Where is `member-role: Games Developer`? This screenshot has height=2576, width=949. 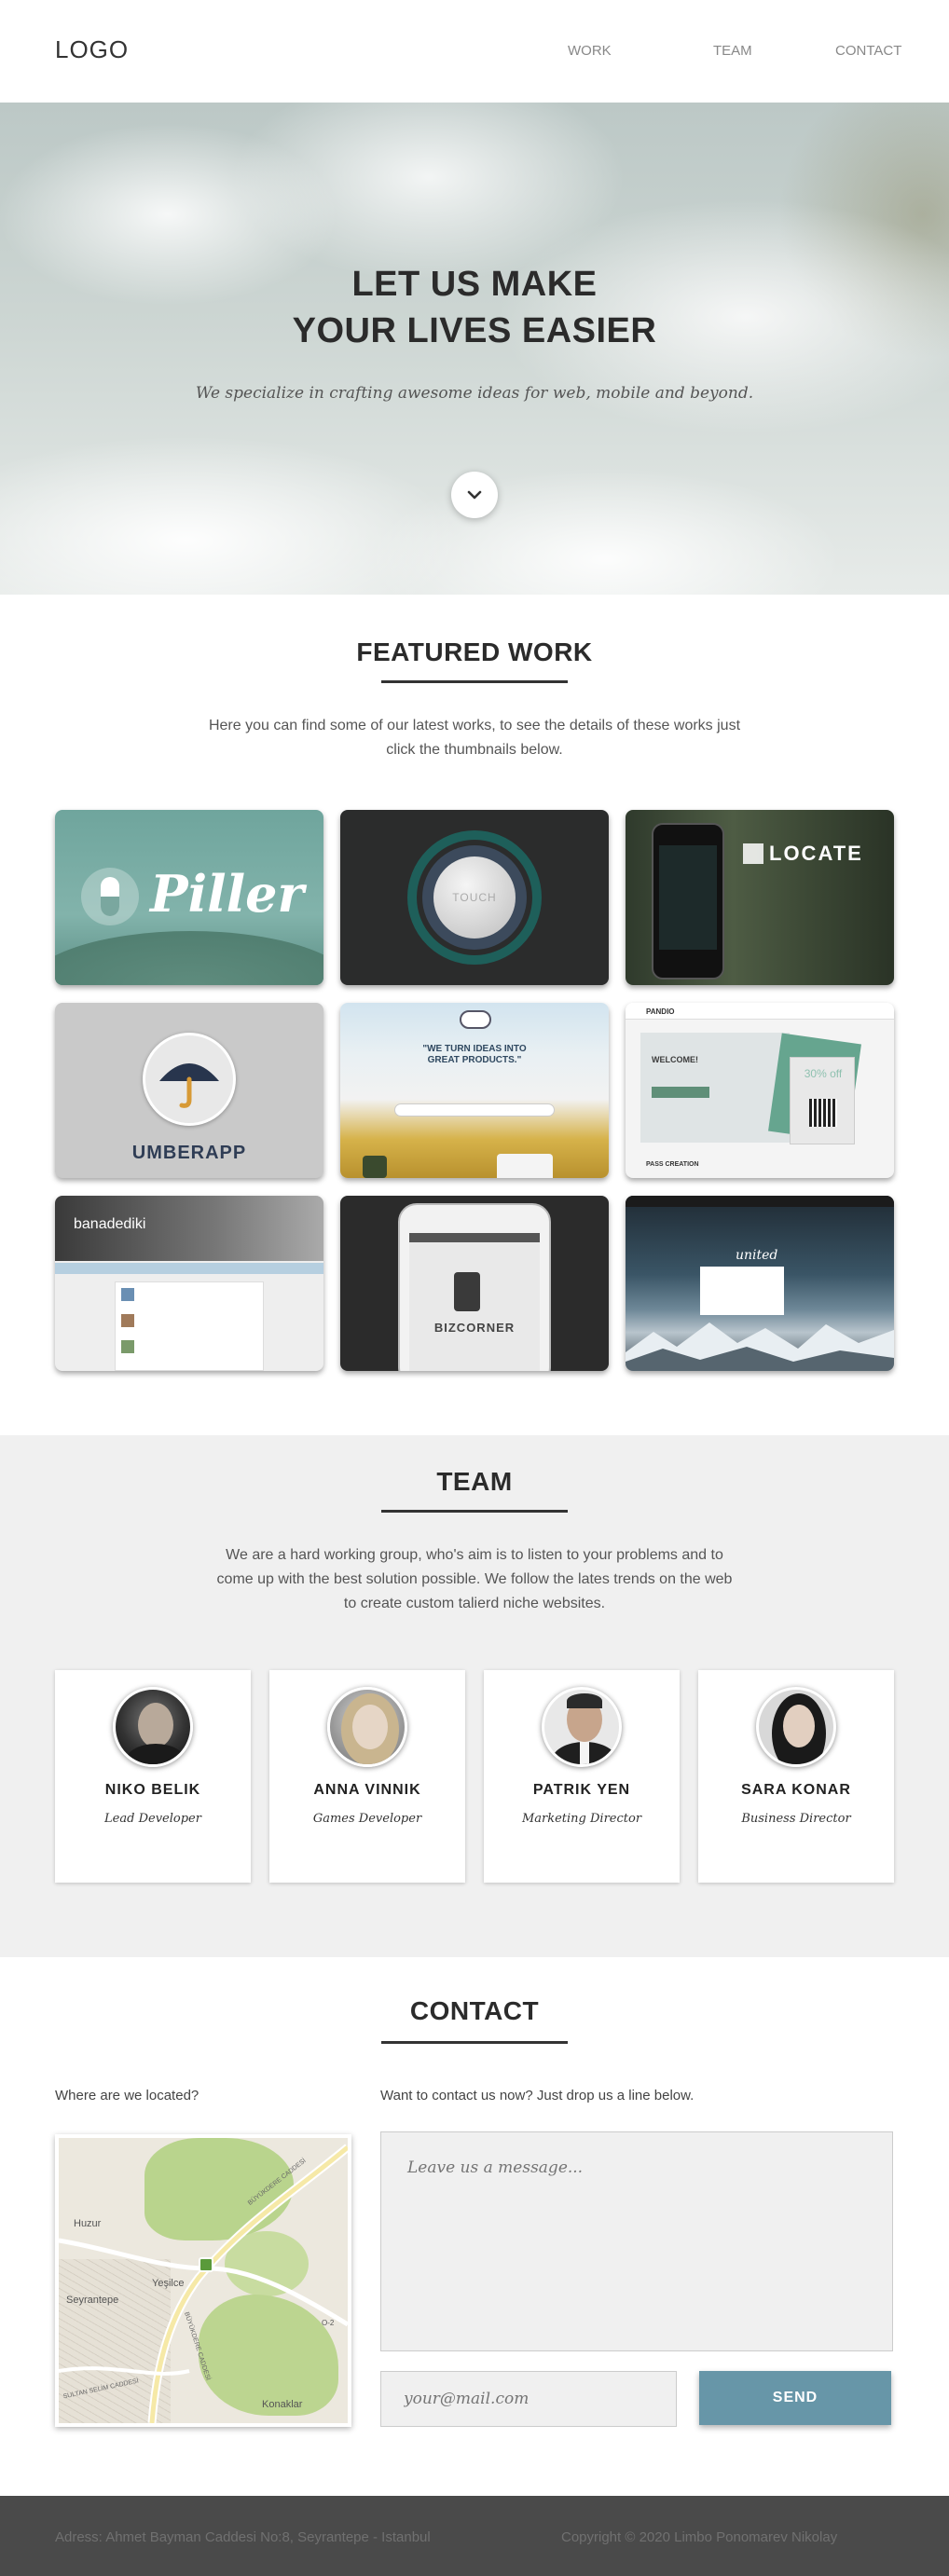
member-role: Games Developer is located at coordinates (367, 1819).